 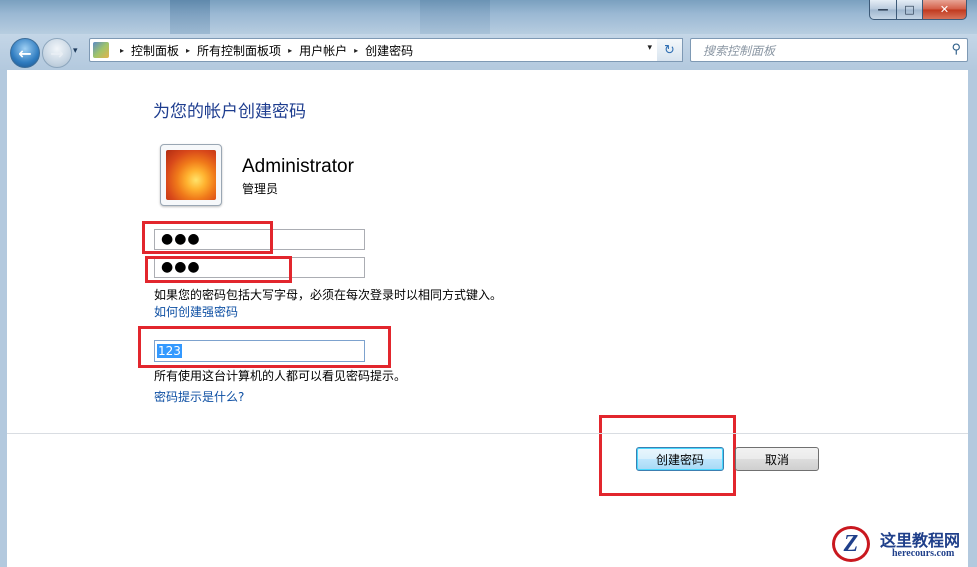 I want to click on title-bar: — □ ✕, so click(x=488, y=17).